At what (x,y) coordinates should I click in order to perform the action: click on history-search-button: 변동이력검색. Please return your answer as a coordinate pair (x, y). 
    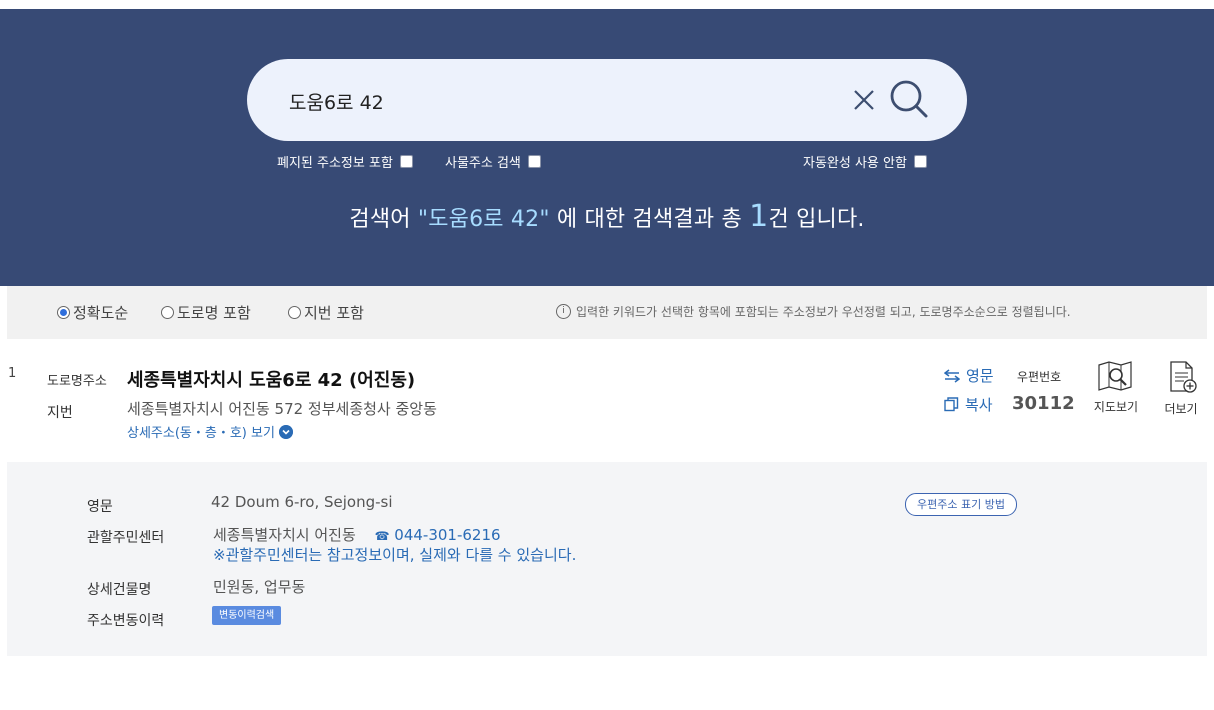
    Looking at the image, I should click on (247, 615).